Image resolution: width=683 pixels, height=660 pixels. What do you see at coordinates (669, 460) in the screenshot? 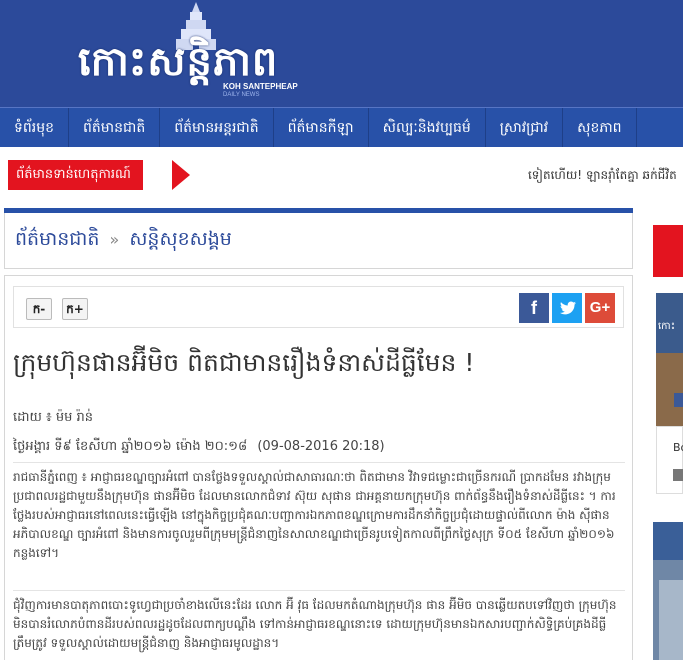
I see `sidebar-widget: Bo` at bounding box center [669, 460].